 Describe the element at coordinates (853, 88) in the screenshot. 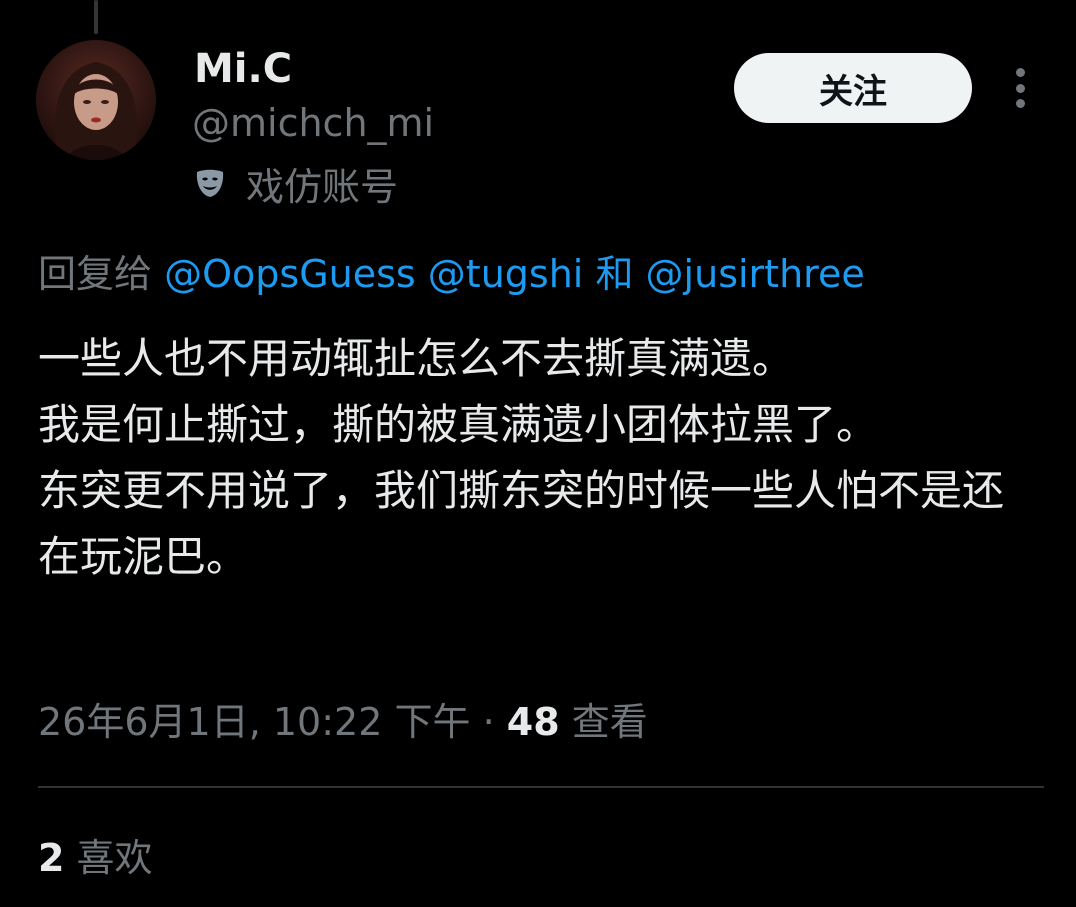

I see `follow-button: 关注` at that location.